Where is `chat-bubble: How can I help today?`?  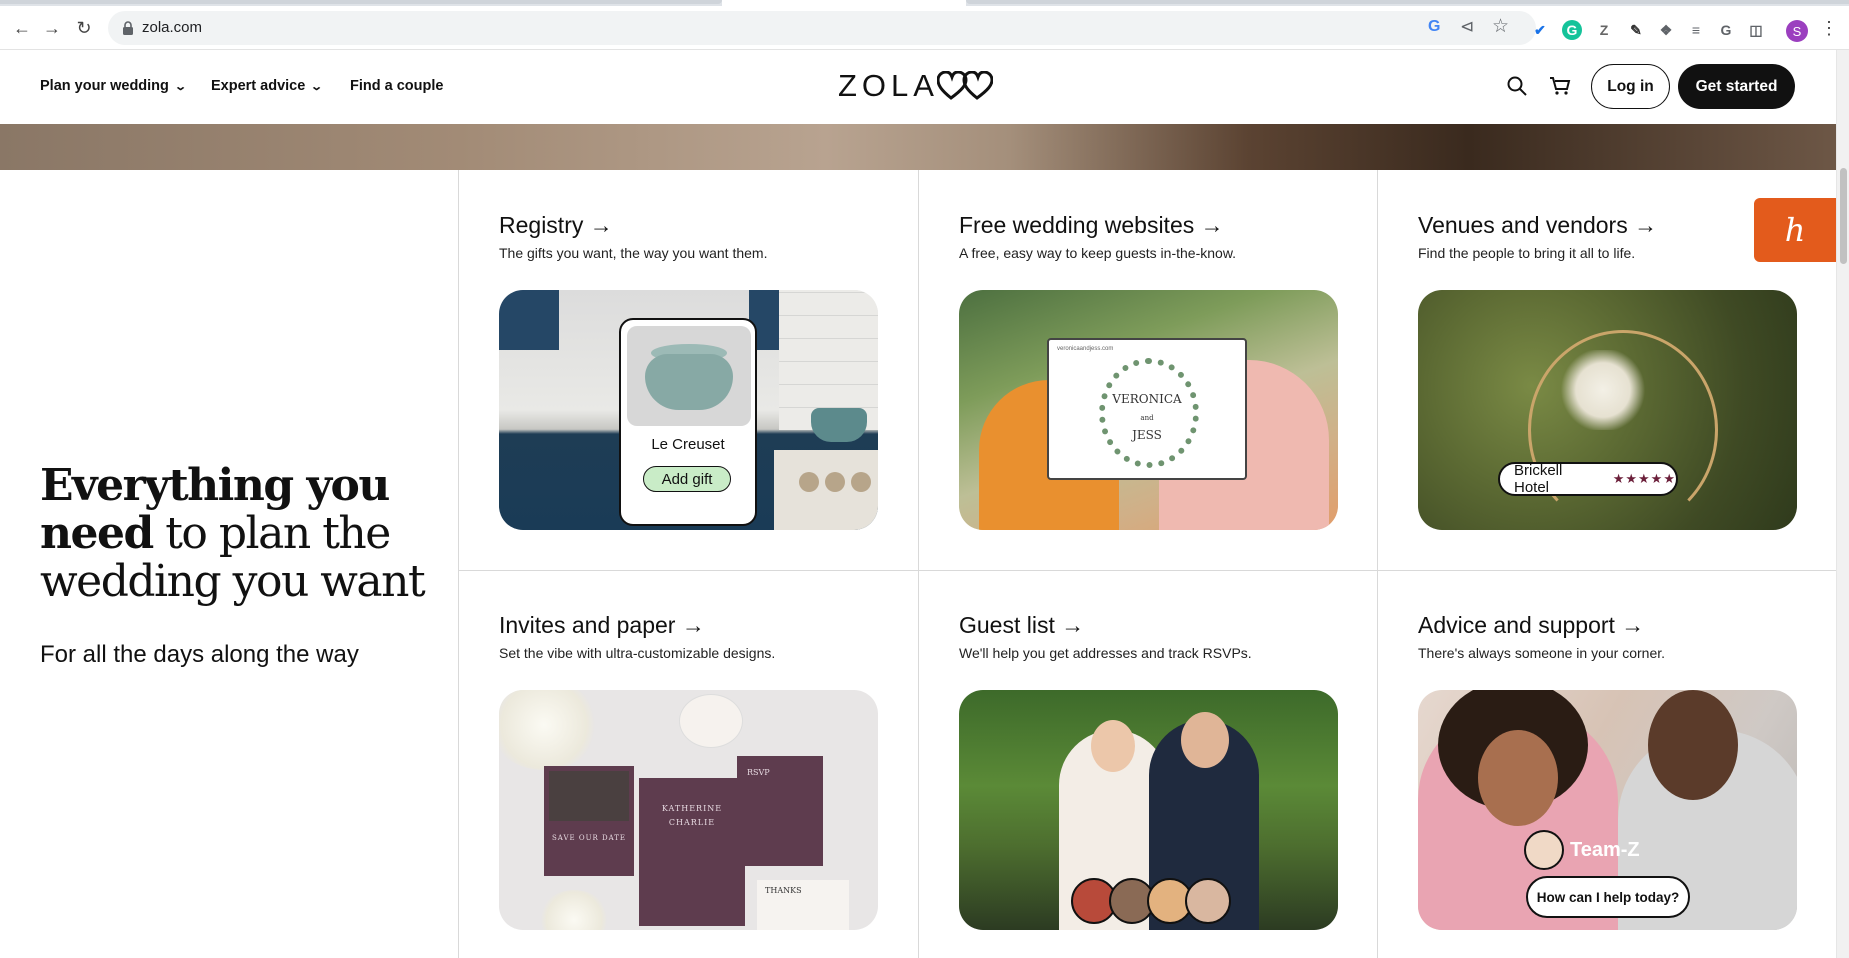 chat-bubble: How can I help today? is located at coordinates (1608, 897).